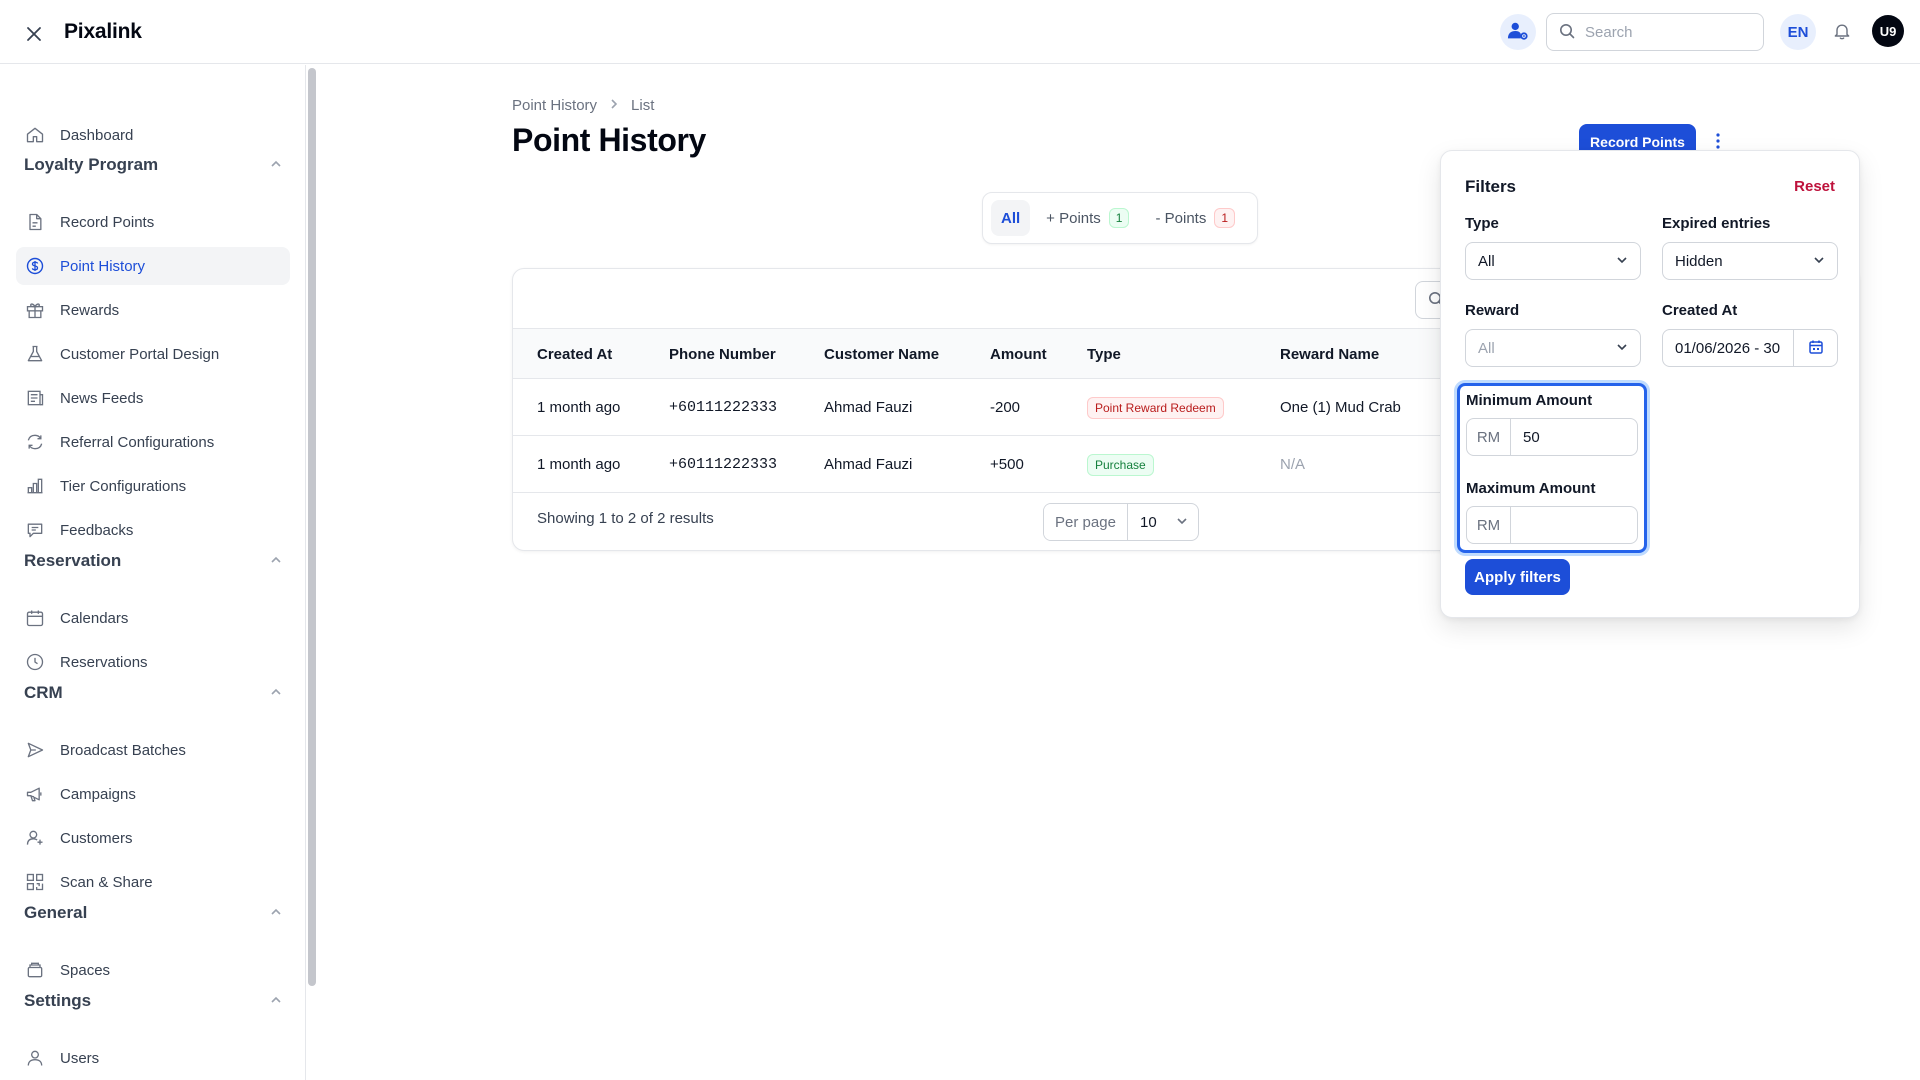 This screenshot has width=1920, height=1080. What do you see at coordinates (1492, 310) in the screenshot?
I see `reward-label: Reward` at bounding box center [1492, 310].